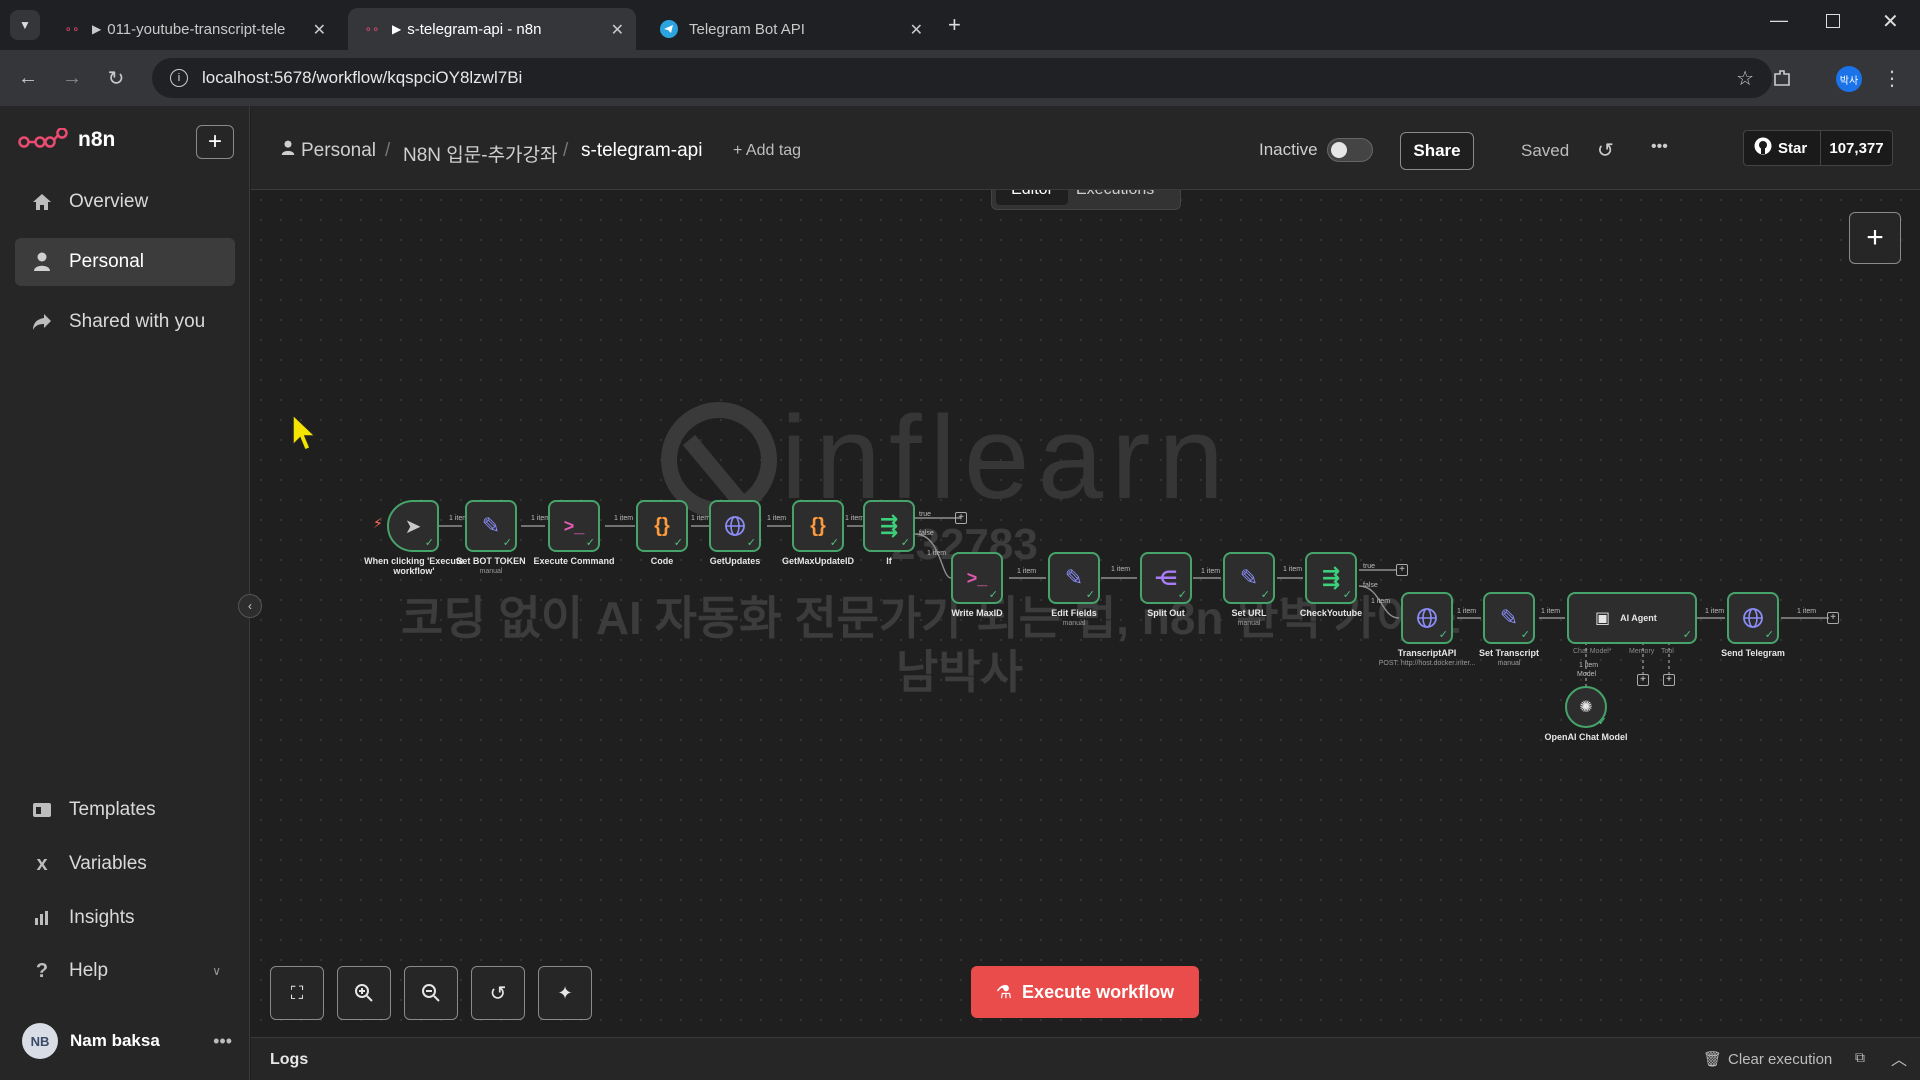 This screenshot has height=1080, width=1920. Describe the element at coordinates (1892, 78) in the screenshot. I see `more-menu-icon: ⋮` at that location.